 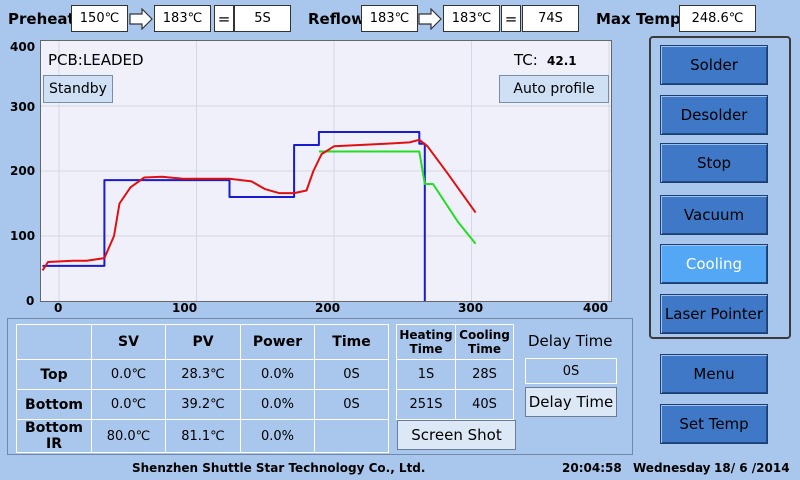 I want to click on set-temp-button: Set Temp, so click(x=714, y=424).